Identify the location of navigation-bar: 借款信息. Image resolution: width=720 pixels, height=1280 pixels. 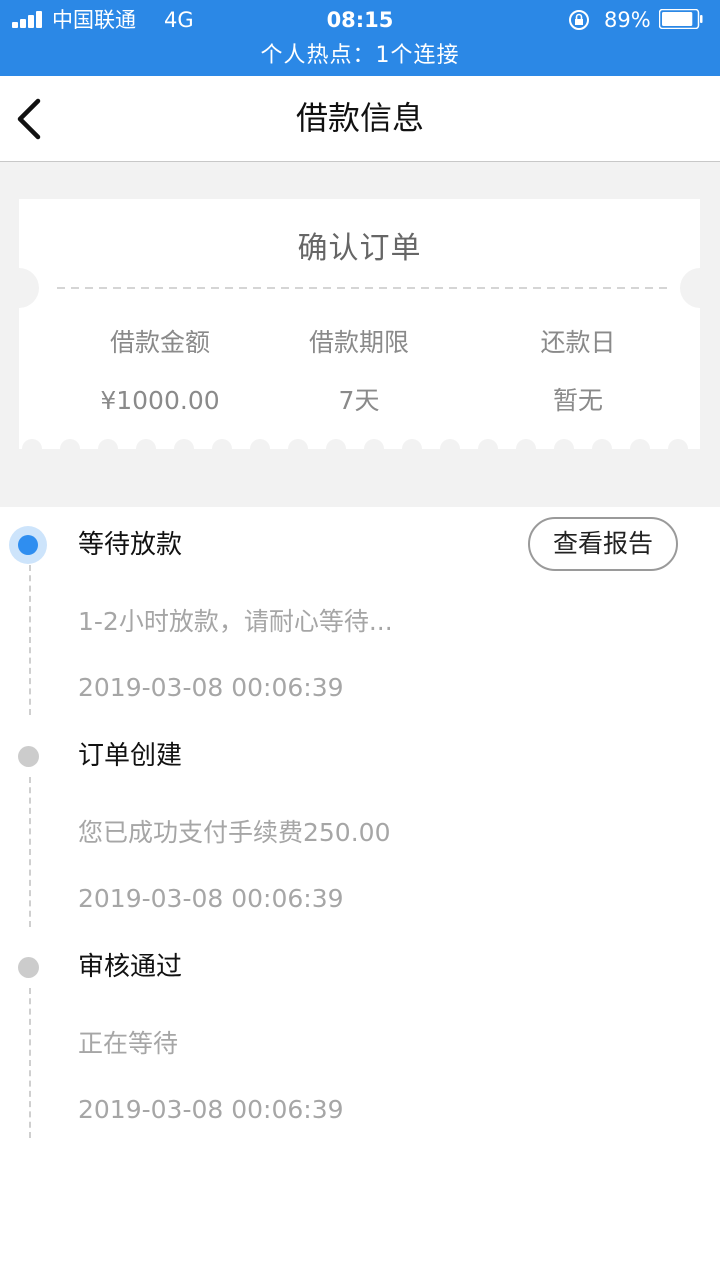
(360, 119).